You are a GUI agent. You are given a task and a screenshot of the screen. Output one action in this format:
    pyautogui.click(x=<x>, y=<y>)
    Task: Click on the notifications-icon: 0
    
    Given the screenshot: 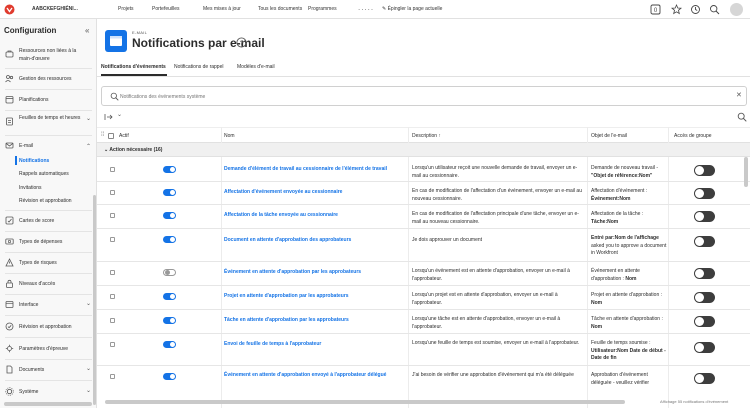 What is the action you would take?
    pyautogui.click(x=655, y=9)
    